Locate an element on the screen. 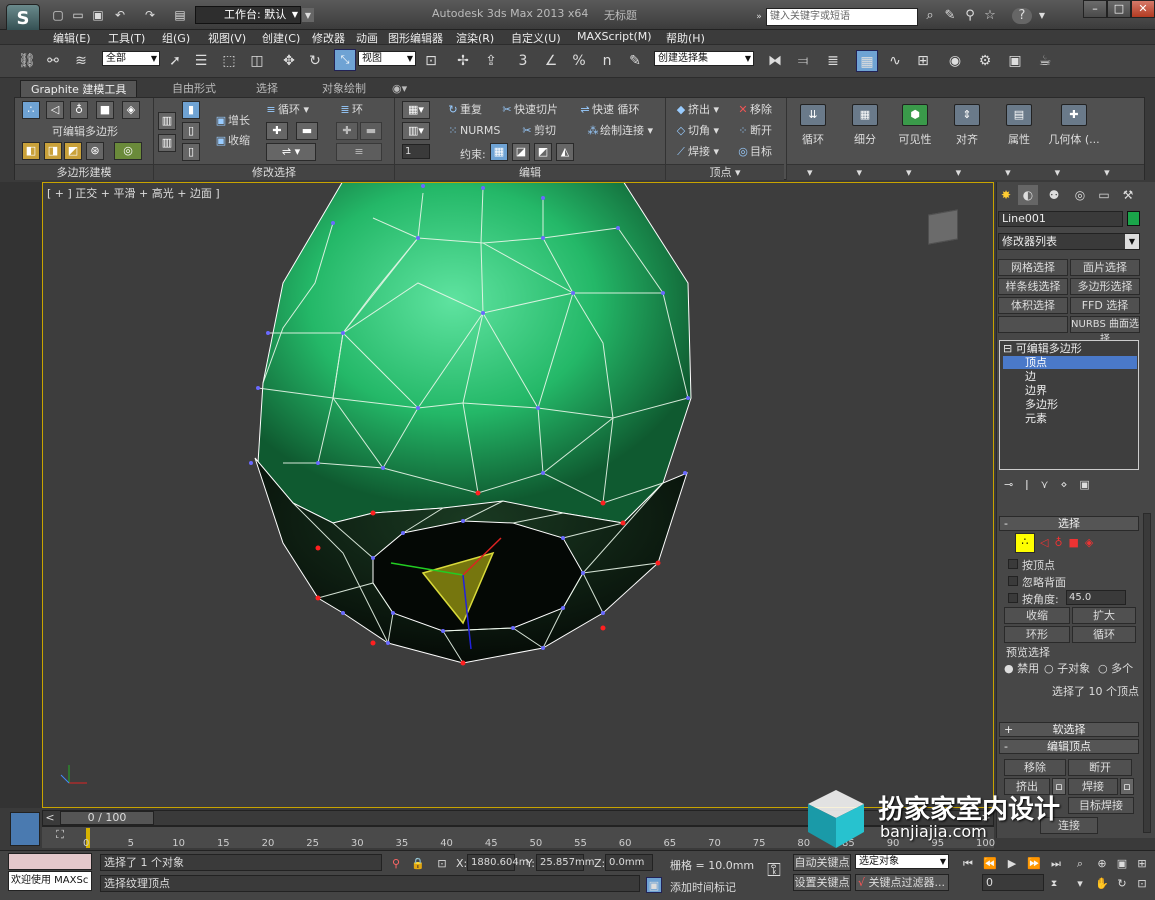 This screenshot has height=900, width=1155. modify-tab-icon: ◐ is located at coordinates (1028, 195).